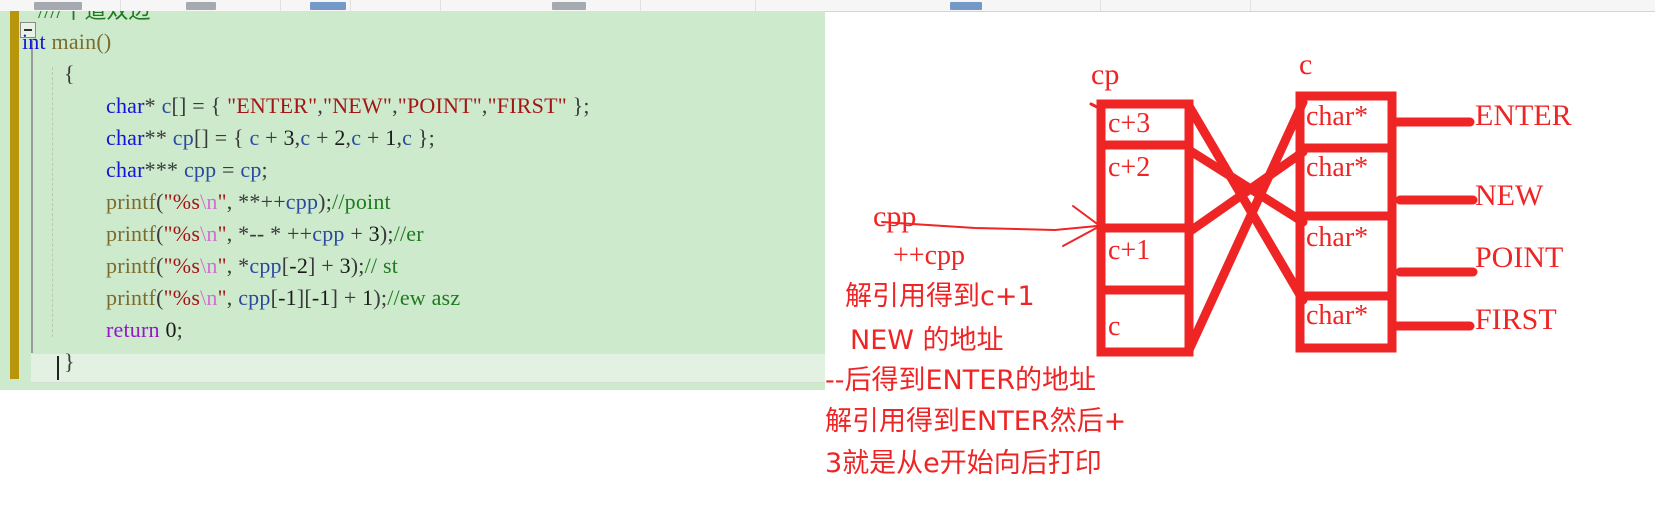 The width and height of the screenshot is (1655, 508). I want to click on code-token: 0, so click(171, 329).